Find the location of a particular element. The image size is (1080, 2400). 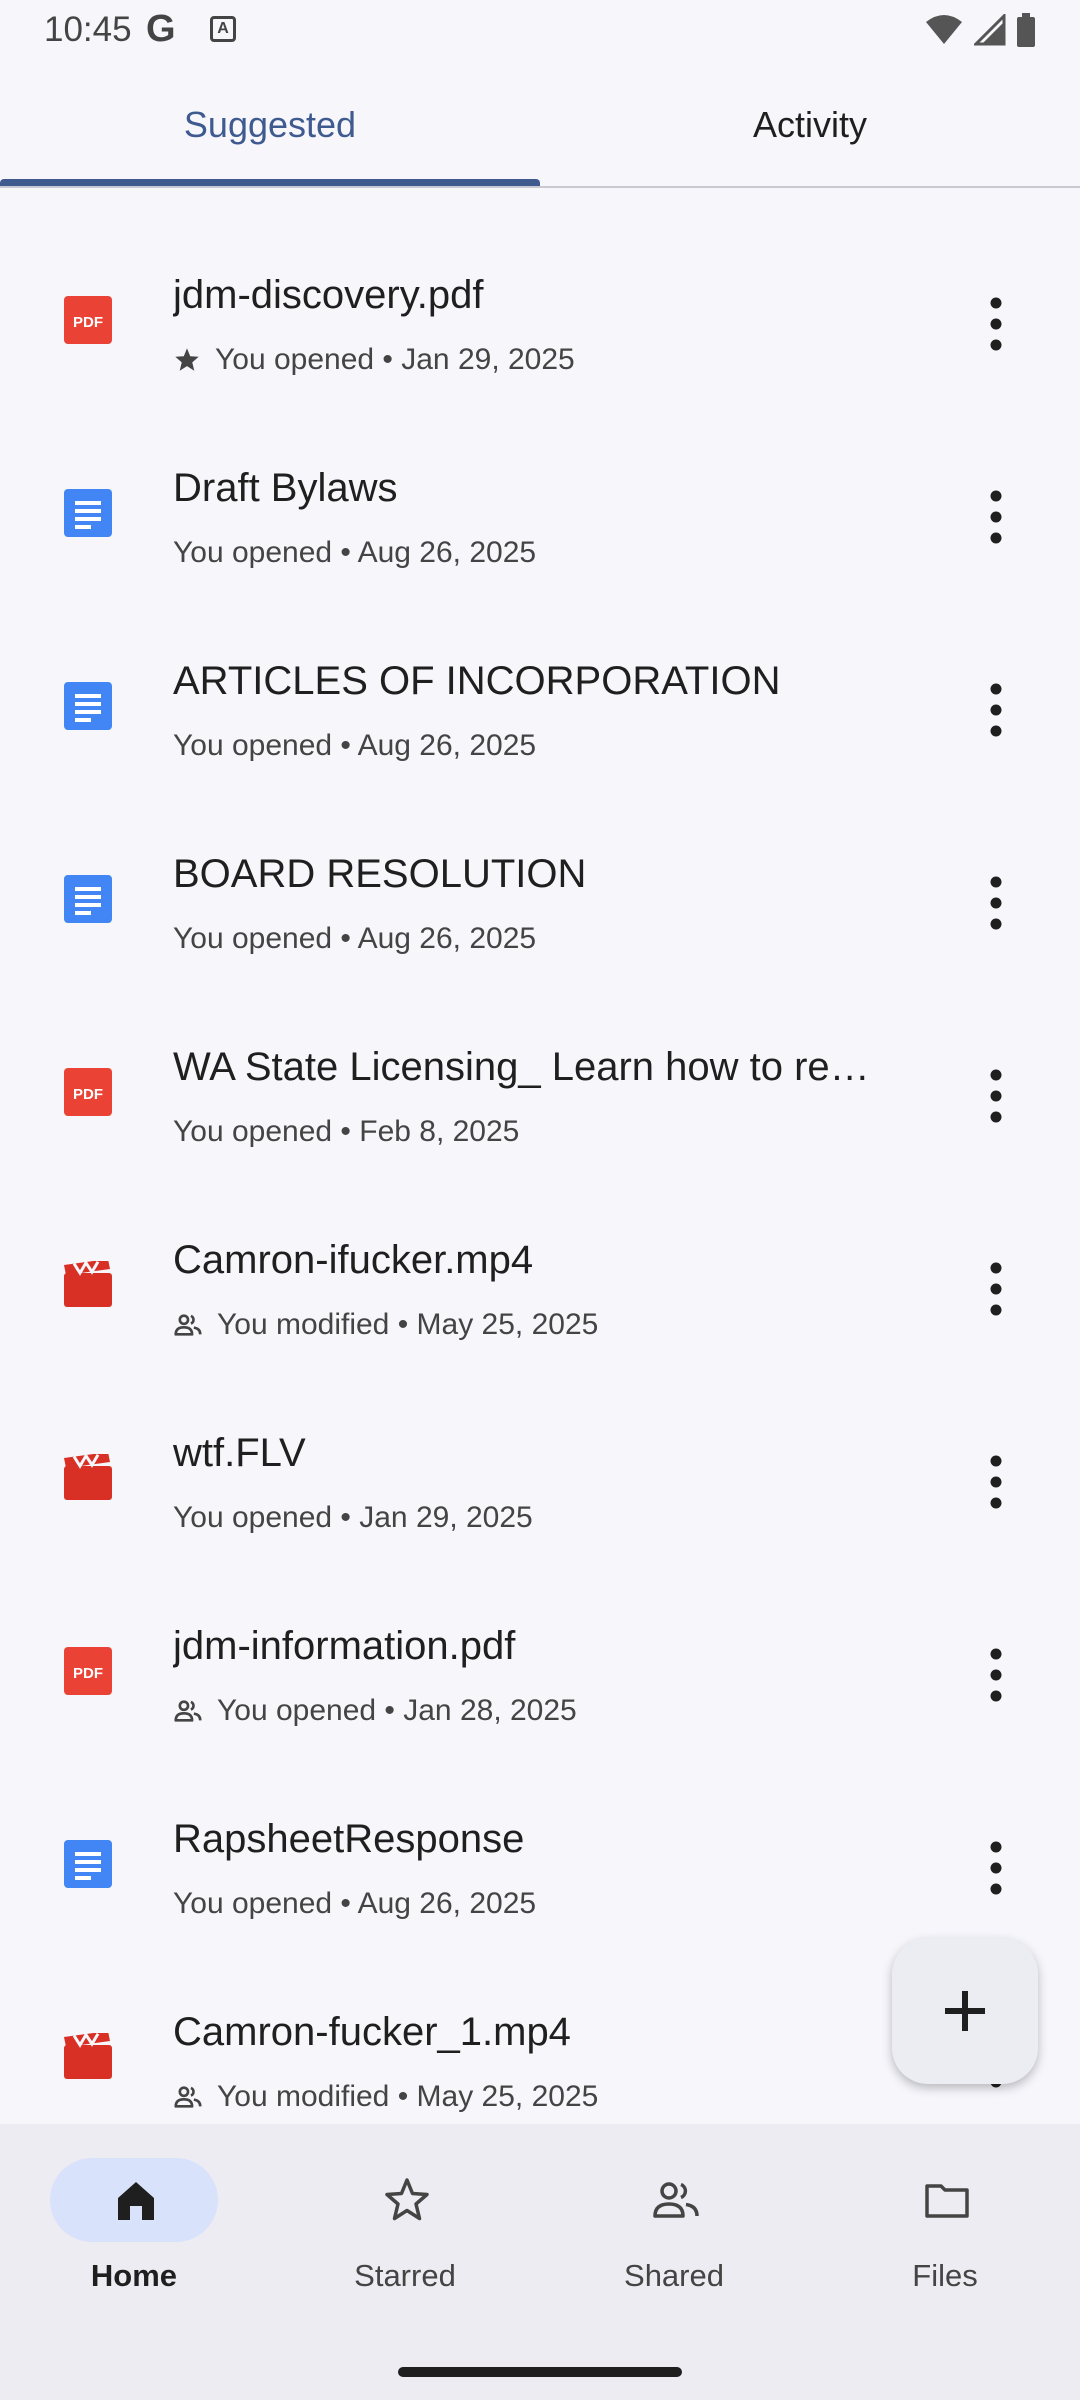

nav-home-label: Home is located at coordinates (134, 2275).